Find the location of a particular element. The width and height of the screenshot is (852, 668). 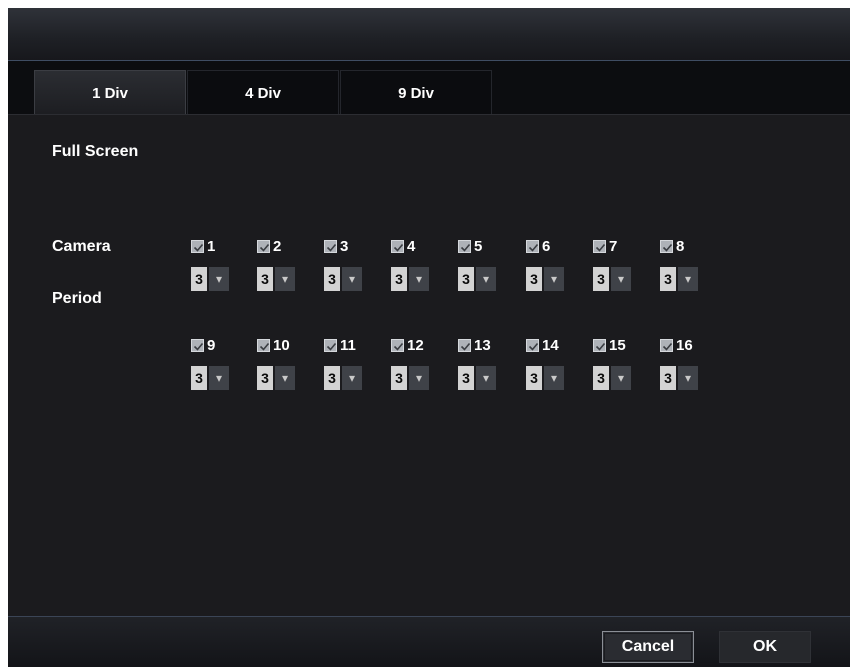

camera-number: 11 is located at coordinates (348, 345).